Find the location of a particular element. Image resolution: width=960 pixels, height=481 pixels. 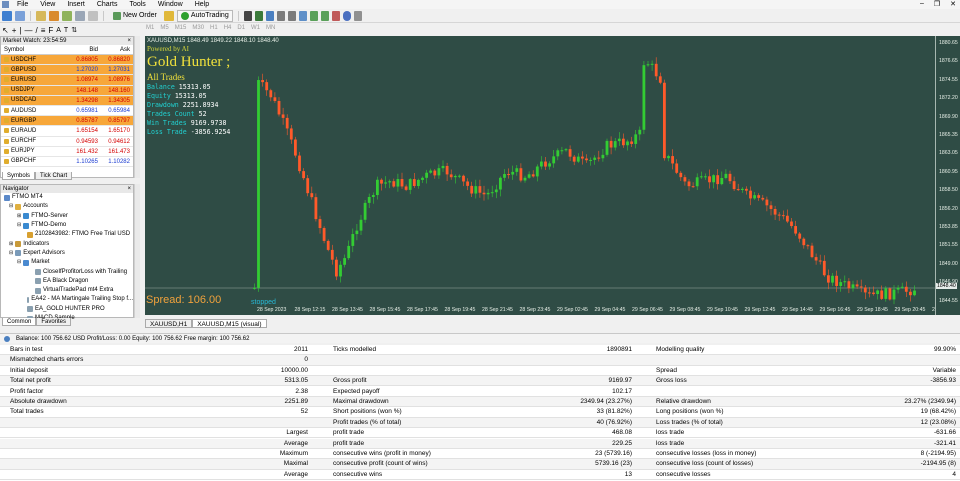

tab-tick-chart: Tick Chart is located at coordinates (54, 176).